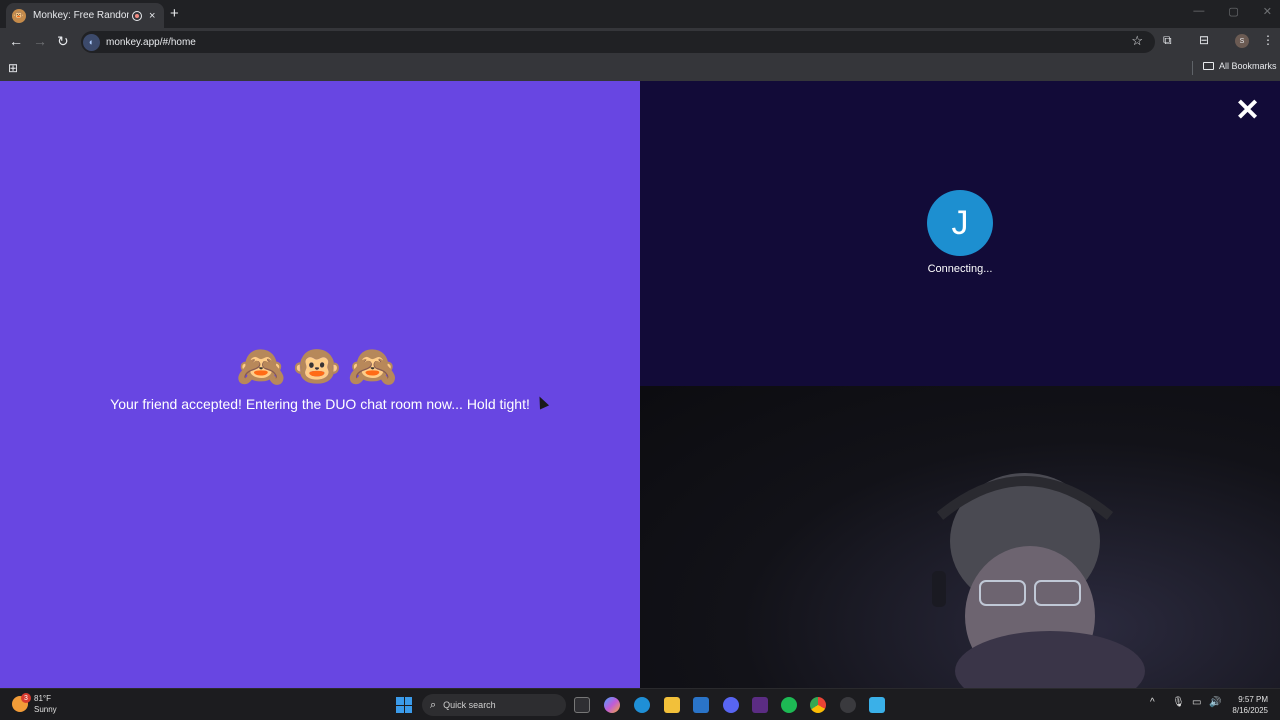  I want to click on temperature: 81°F, so click(42, 698).